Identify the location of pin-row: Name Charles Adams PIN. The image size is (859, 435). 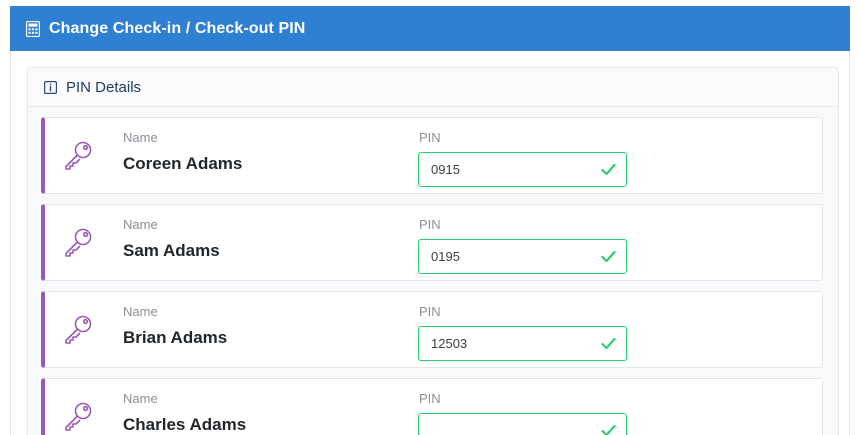
(432, 406).